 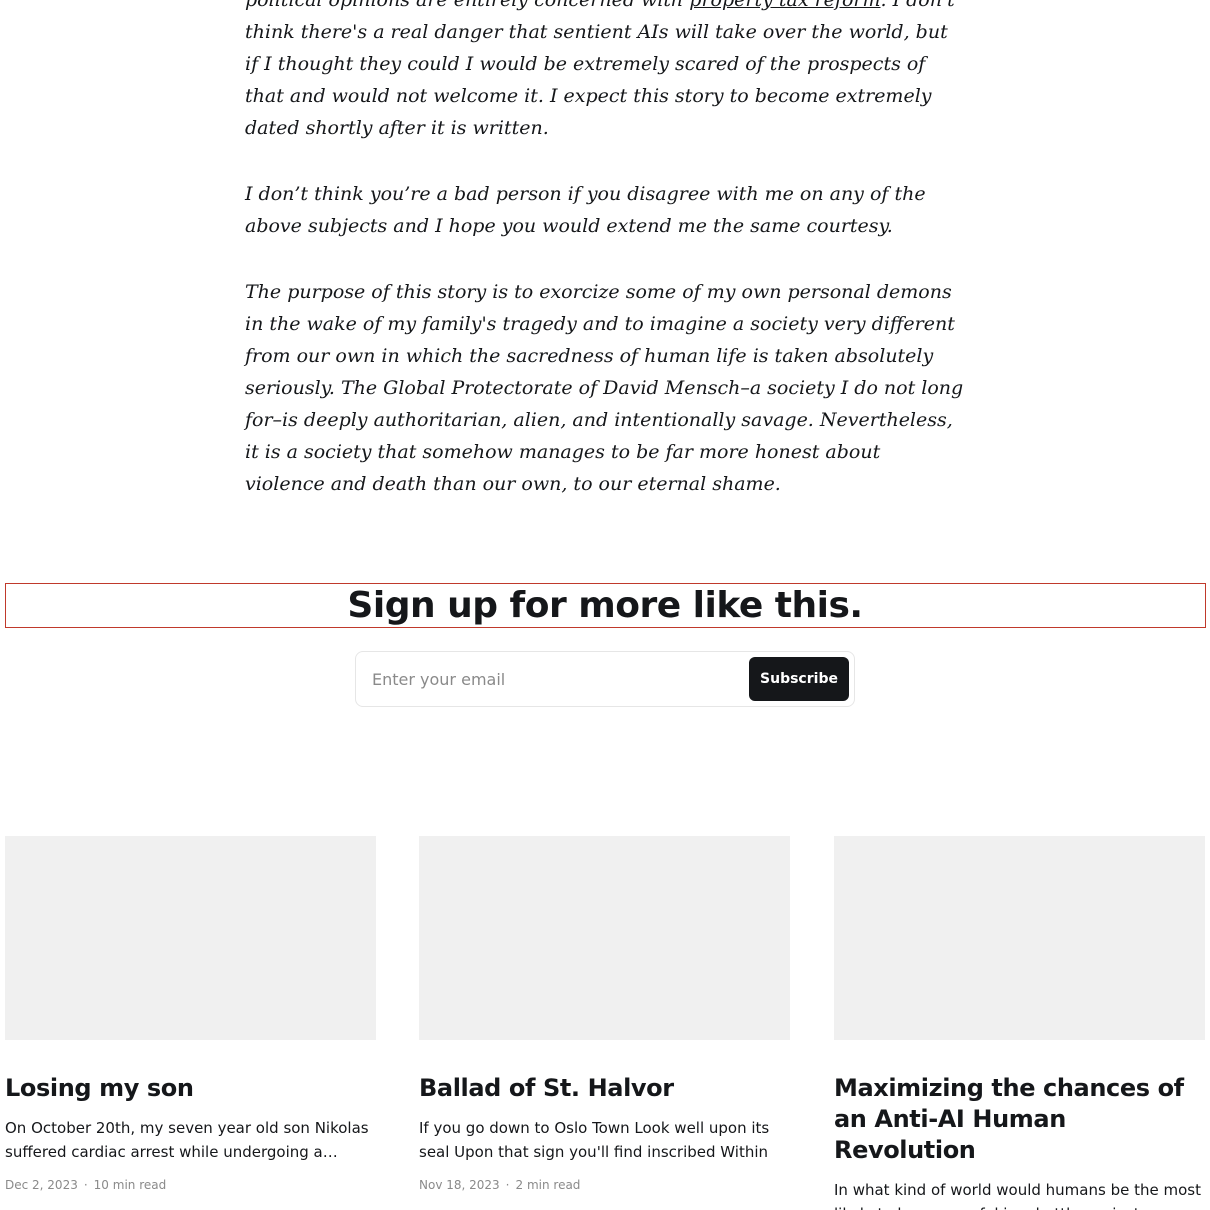 I want to click on post-read-time: 2 min read, so click(x=548, y=1185).